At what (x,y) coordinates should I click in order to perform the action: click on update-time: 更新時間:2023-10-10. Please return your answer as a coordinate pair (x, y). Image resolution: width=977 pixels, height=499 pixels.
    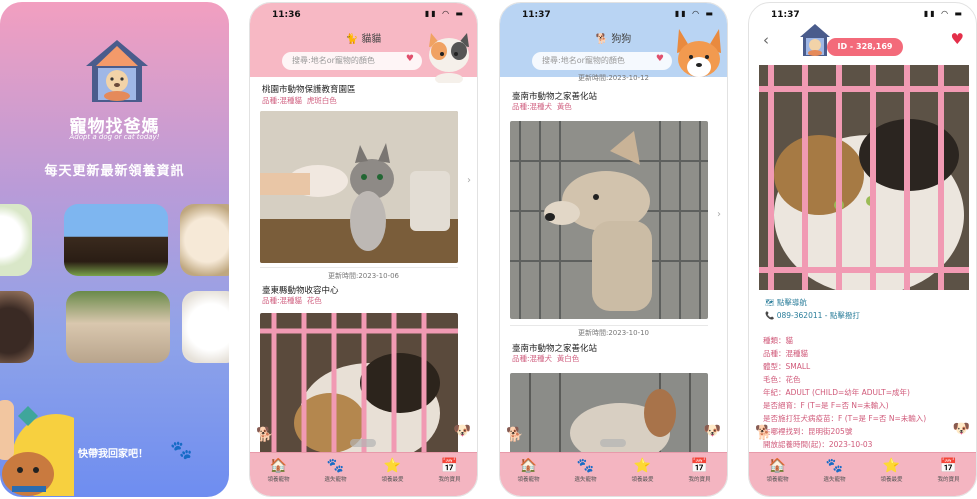
    Looking at the image, I should click on (613, 333).